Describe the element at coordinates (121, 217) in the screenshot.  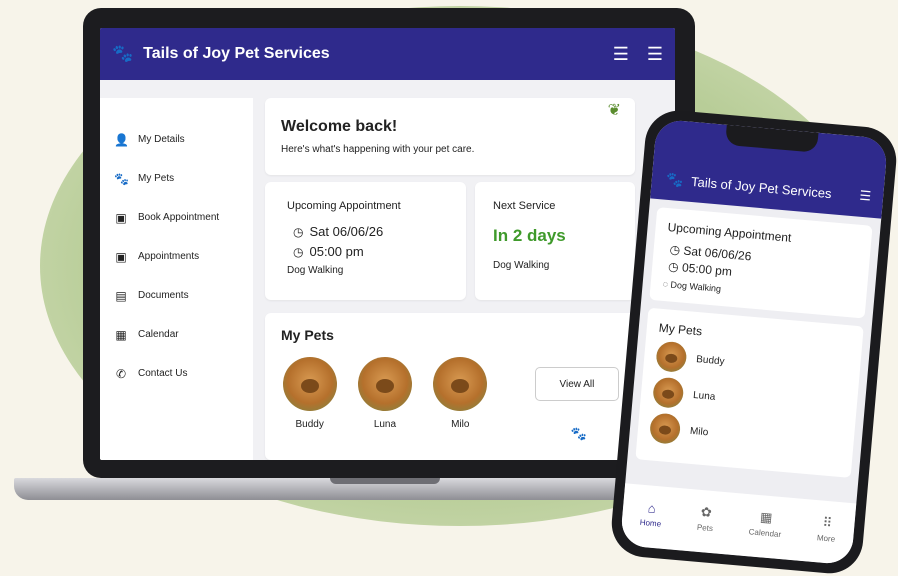
I see `calendar-plus-icon: ▣` at that location.